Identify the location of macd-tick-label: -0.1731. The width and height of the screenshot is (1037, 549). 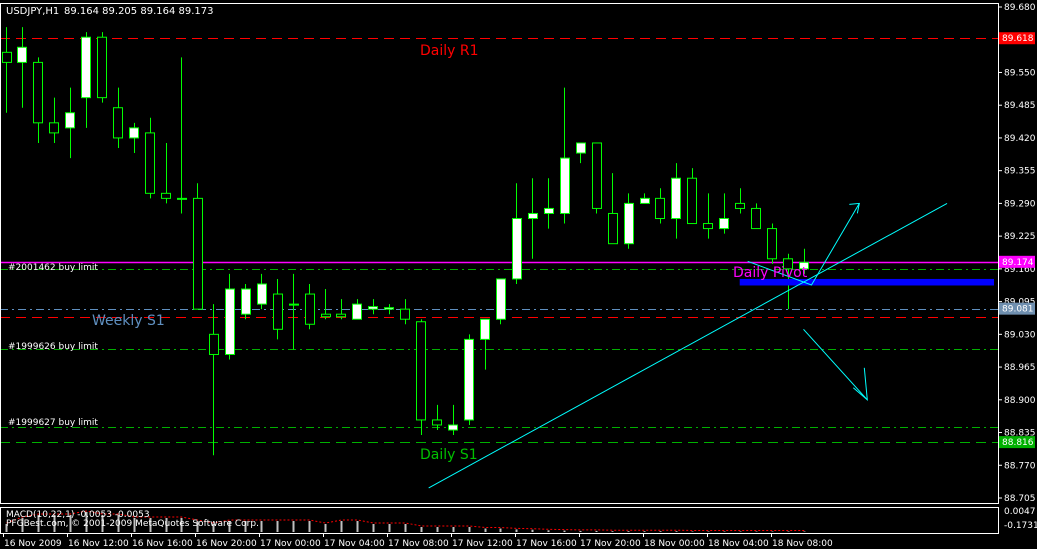
(1020, 526).